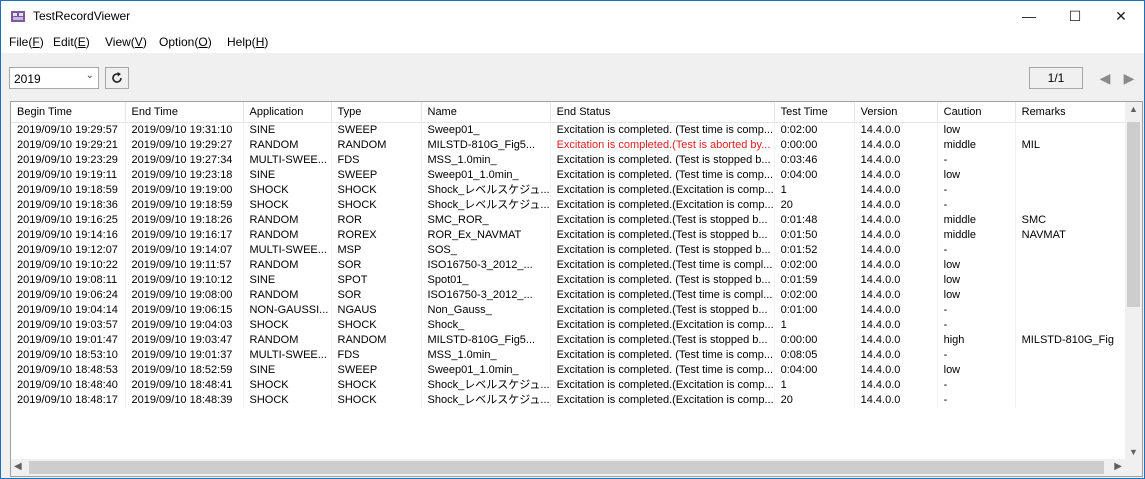 The height and width of the screenshot is (479, 1145). What do you see at coordinates (376, 220) in the screenshot?
I see `table-cell: ROR` at bounding box center [376, 220].